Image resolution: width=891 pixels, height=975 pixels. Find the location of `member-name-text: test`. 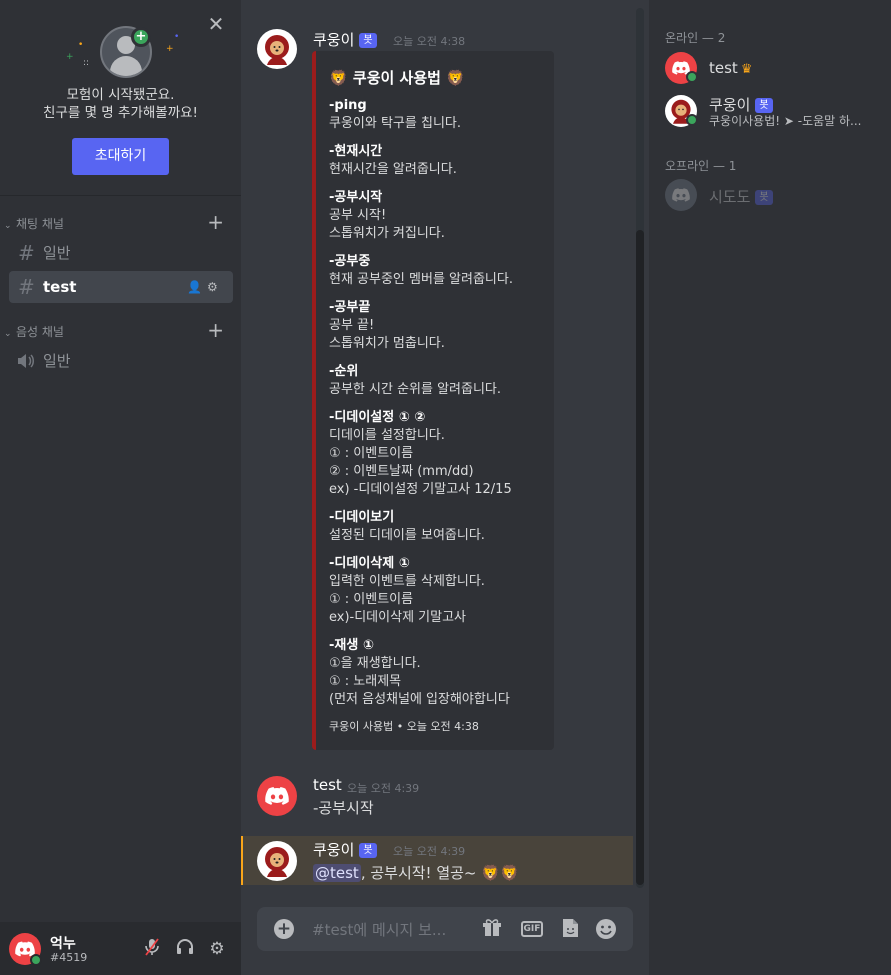

member-name-text: test is located at coordinates (723, 68).